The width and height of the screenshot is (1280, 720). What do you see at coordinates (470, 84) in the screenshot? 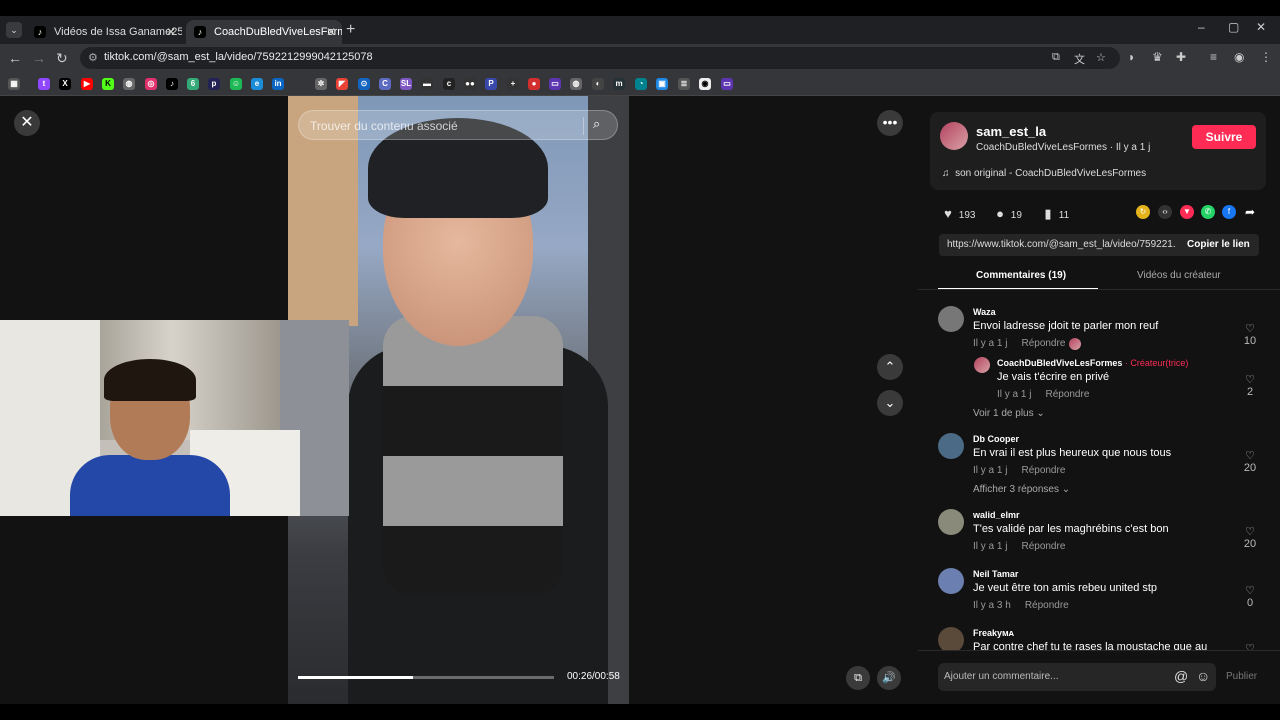
I see `bookmark-icon: ●●` at bounding box center [470, 84].